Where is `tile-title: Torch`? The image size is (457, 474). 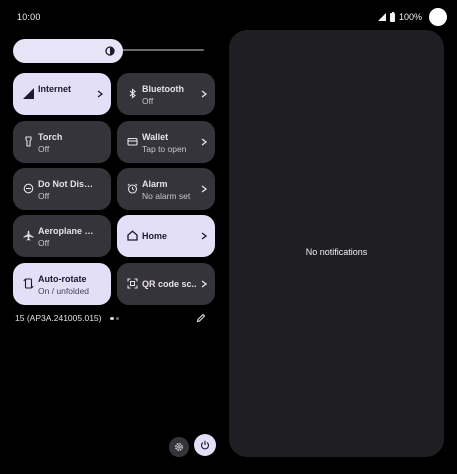 tile-title: Torch is located at coordinates (50, 137).